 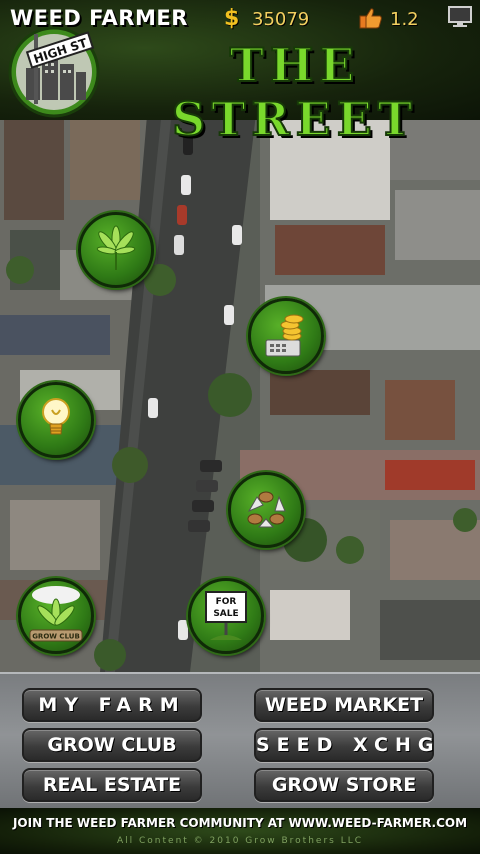 What do you see at coordinates (56, 416) in the screenshot?
I see `lightbulb-icon` at bounding box center [56, 416].